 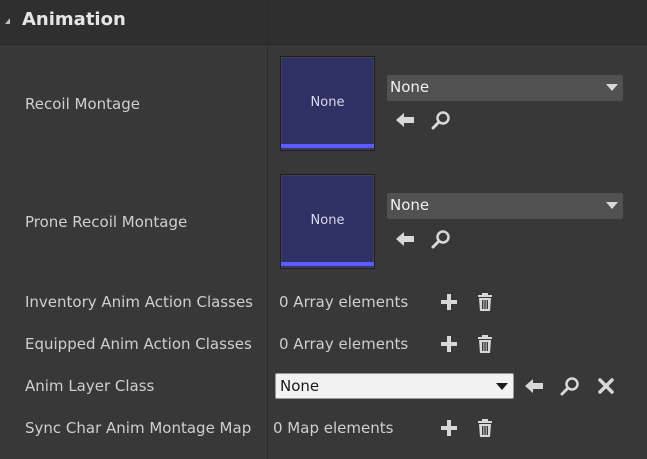 I want to click on anim-layer-class-dropdown: None, so click(x=394, y=386).